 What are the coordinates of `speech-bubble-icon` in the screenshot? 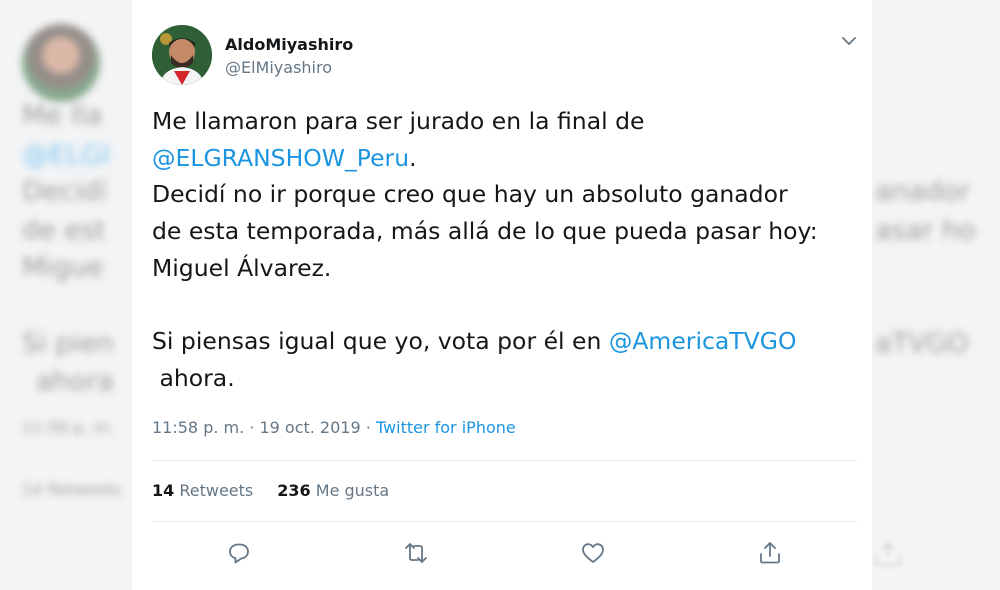 It's located at (239, 553).